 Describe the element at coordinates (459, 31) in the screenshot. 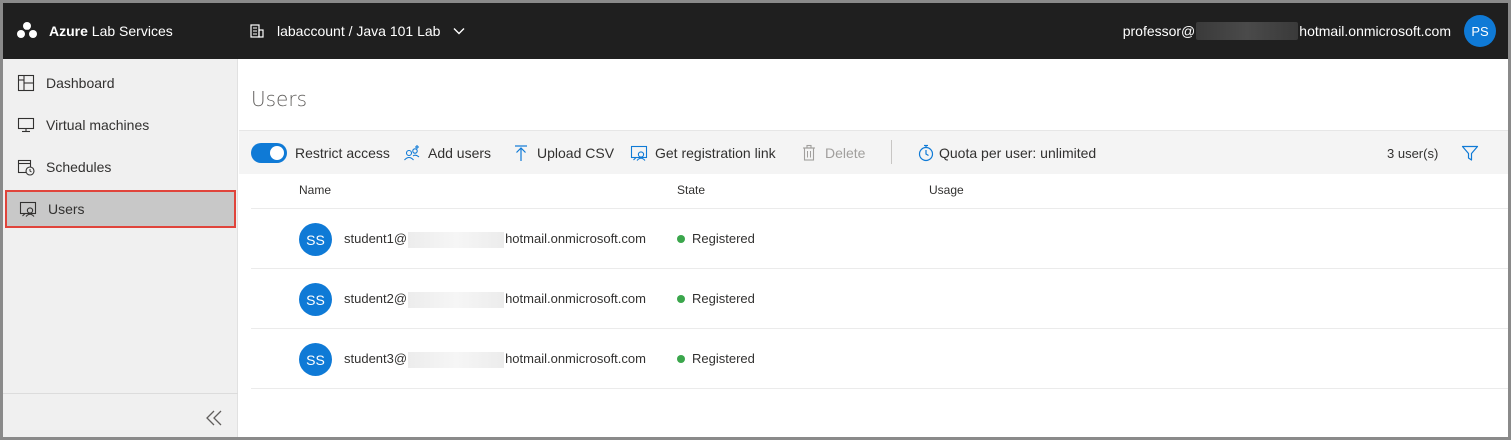

I see `chevron-down-icon` at that location.